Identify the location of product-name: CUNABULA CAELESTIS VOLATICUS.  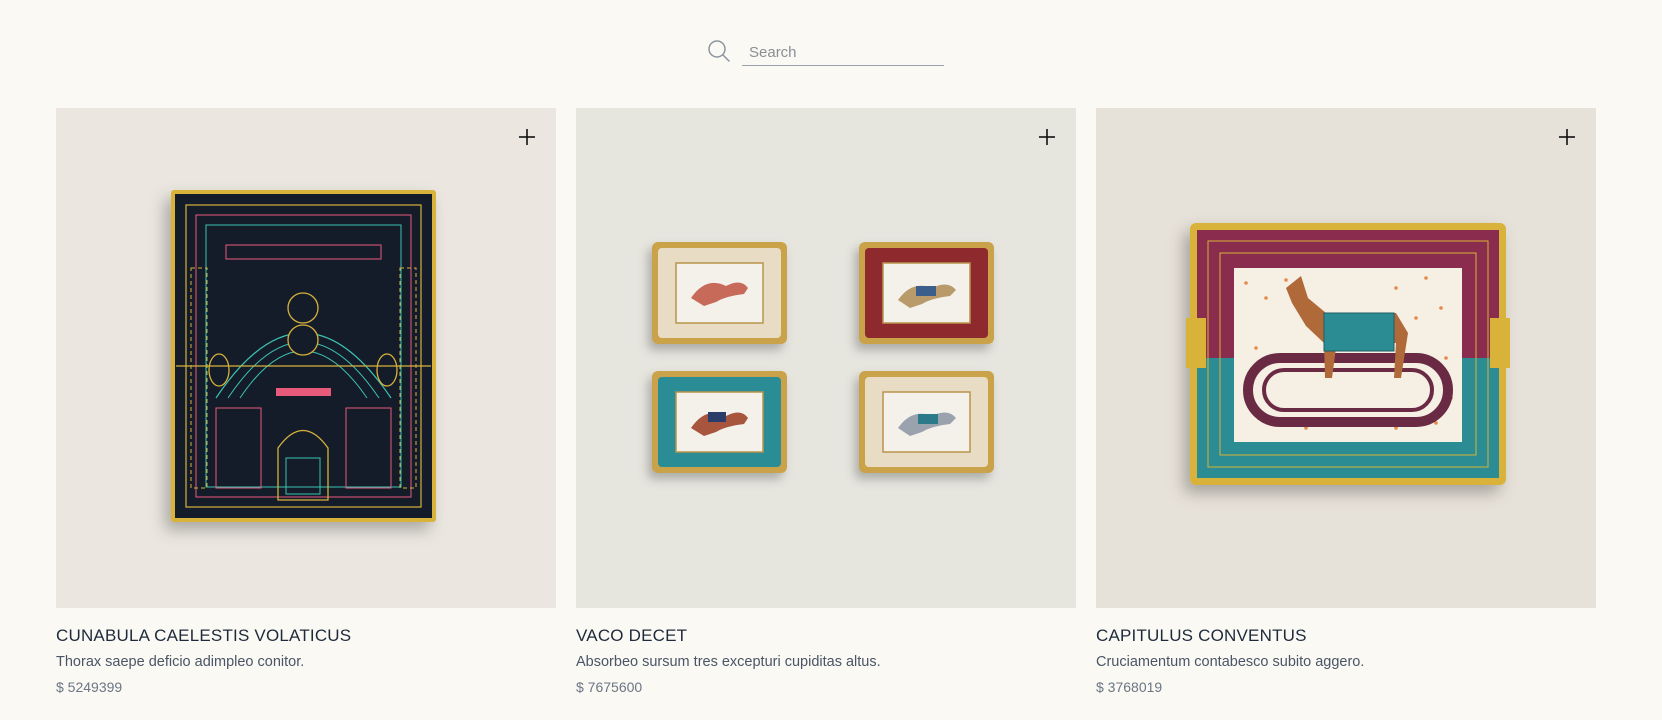
(306, 636).